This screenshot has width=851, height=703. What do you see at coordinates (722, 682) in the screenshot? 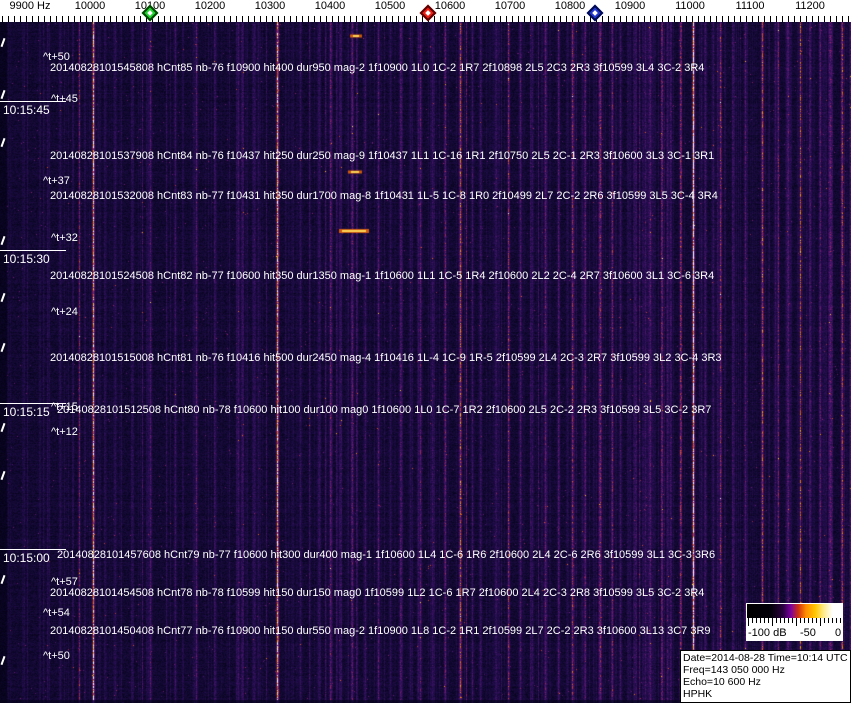
I see `info-echo: Echo=10 600 Hz` at bounding box center [722, 682].